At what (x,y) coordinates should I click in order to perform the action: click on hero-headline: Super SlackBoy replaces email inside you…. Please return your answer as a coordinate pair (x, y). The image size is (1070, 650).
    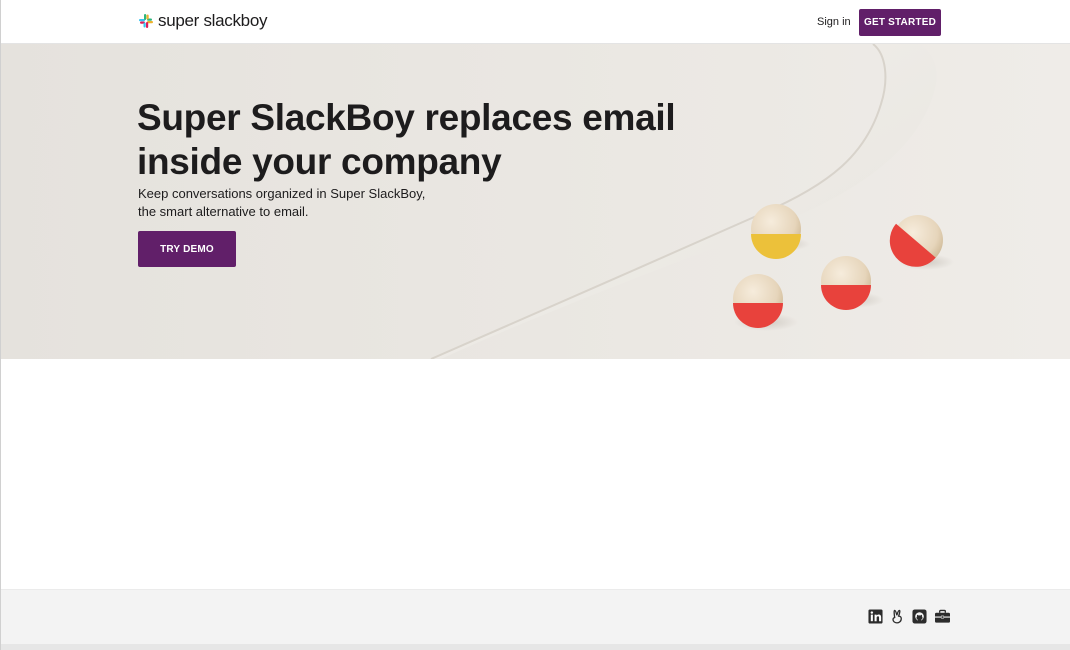
    Looking at the image, I should click on (406, 139).